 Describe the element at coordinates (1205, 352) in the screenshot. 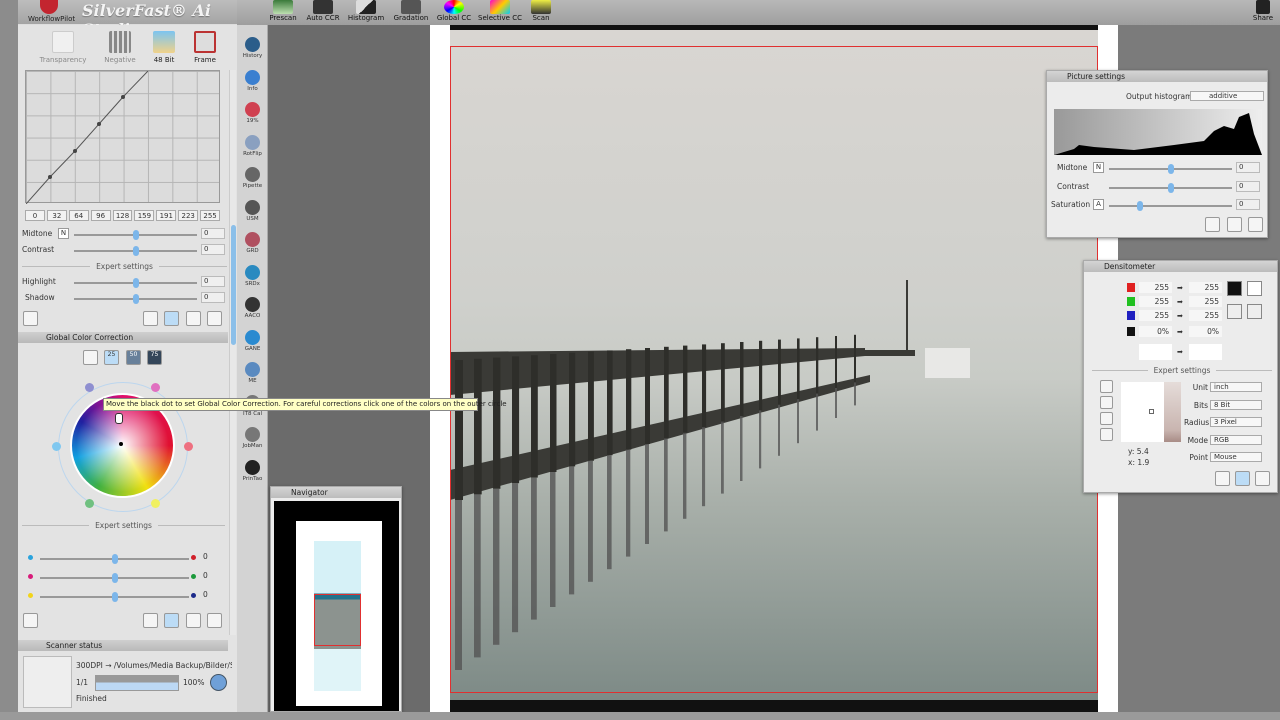

I see `custom-out-field` at that location.